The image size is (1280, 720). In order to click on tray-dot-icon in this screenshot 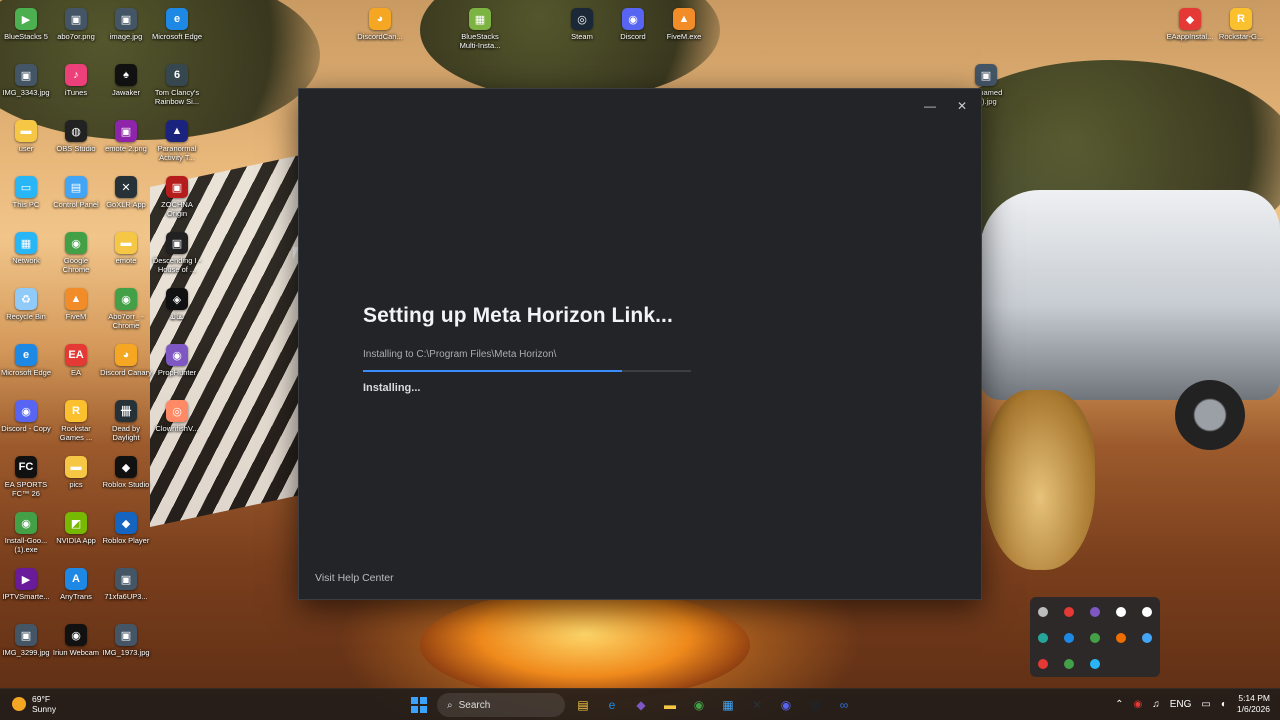, I will do `click(1095, 612)`.